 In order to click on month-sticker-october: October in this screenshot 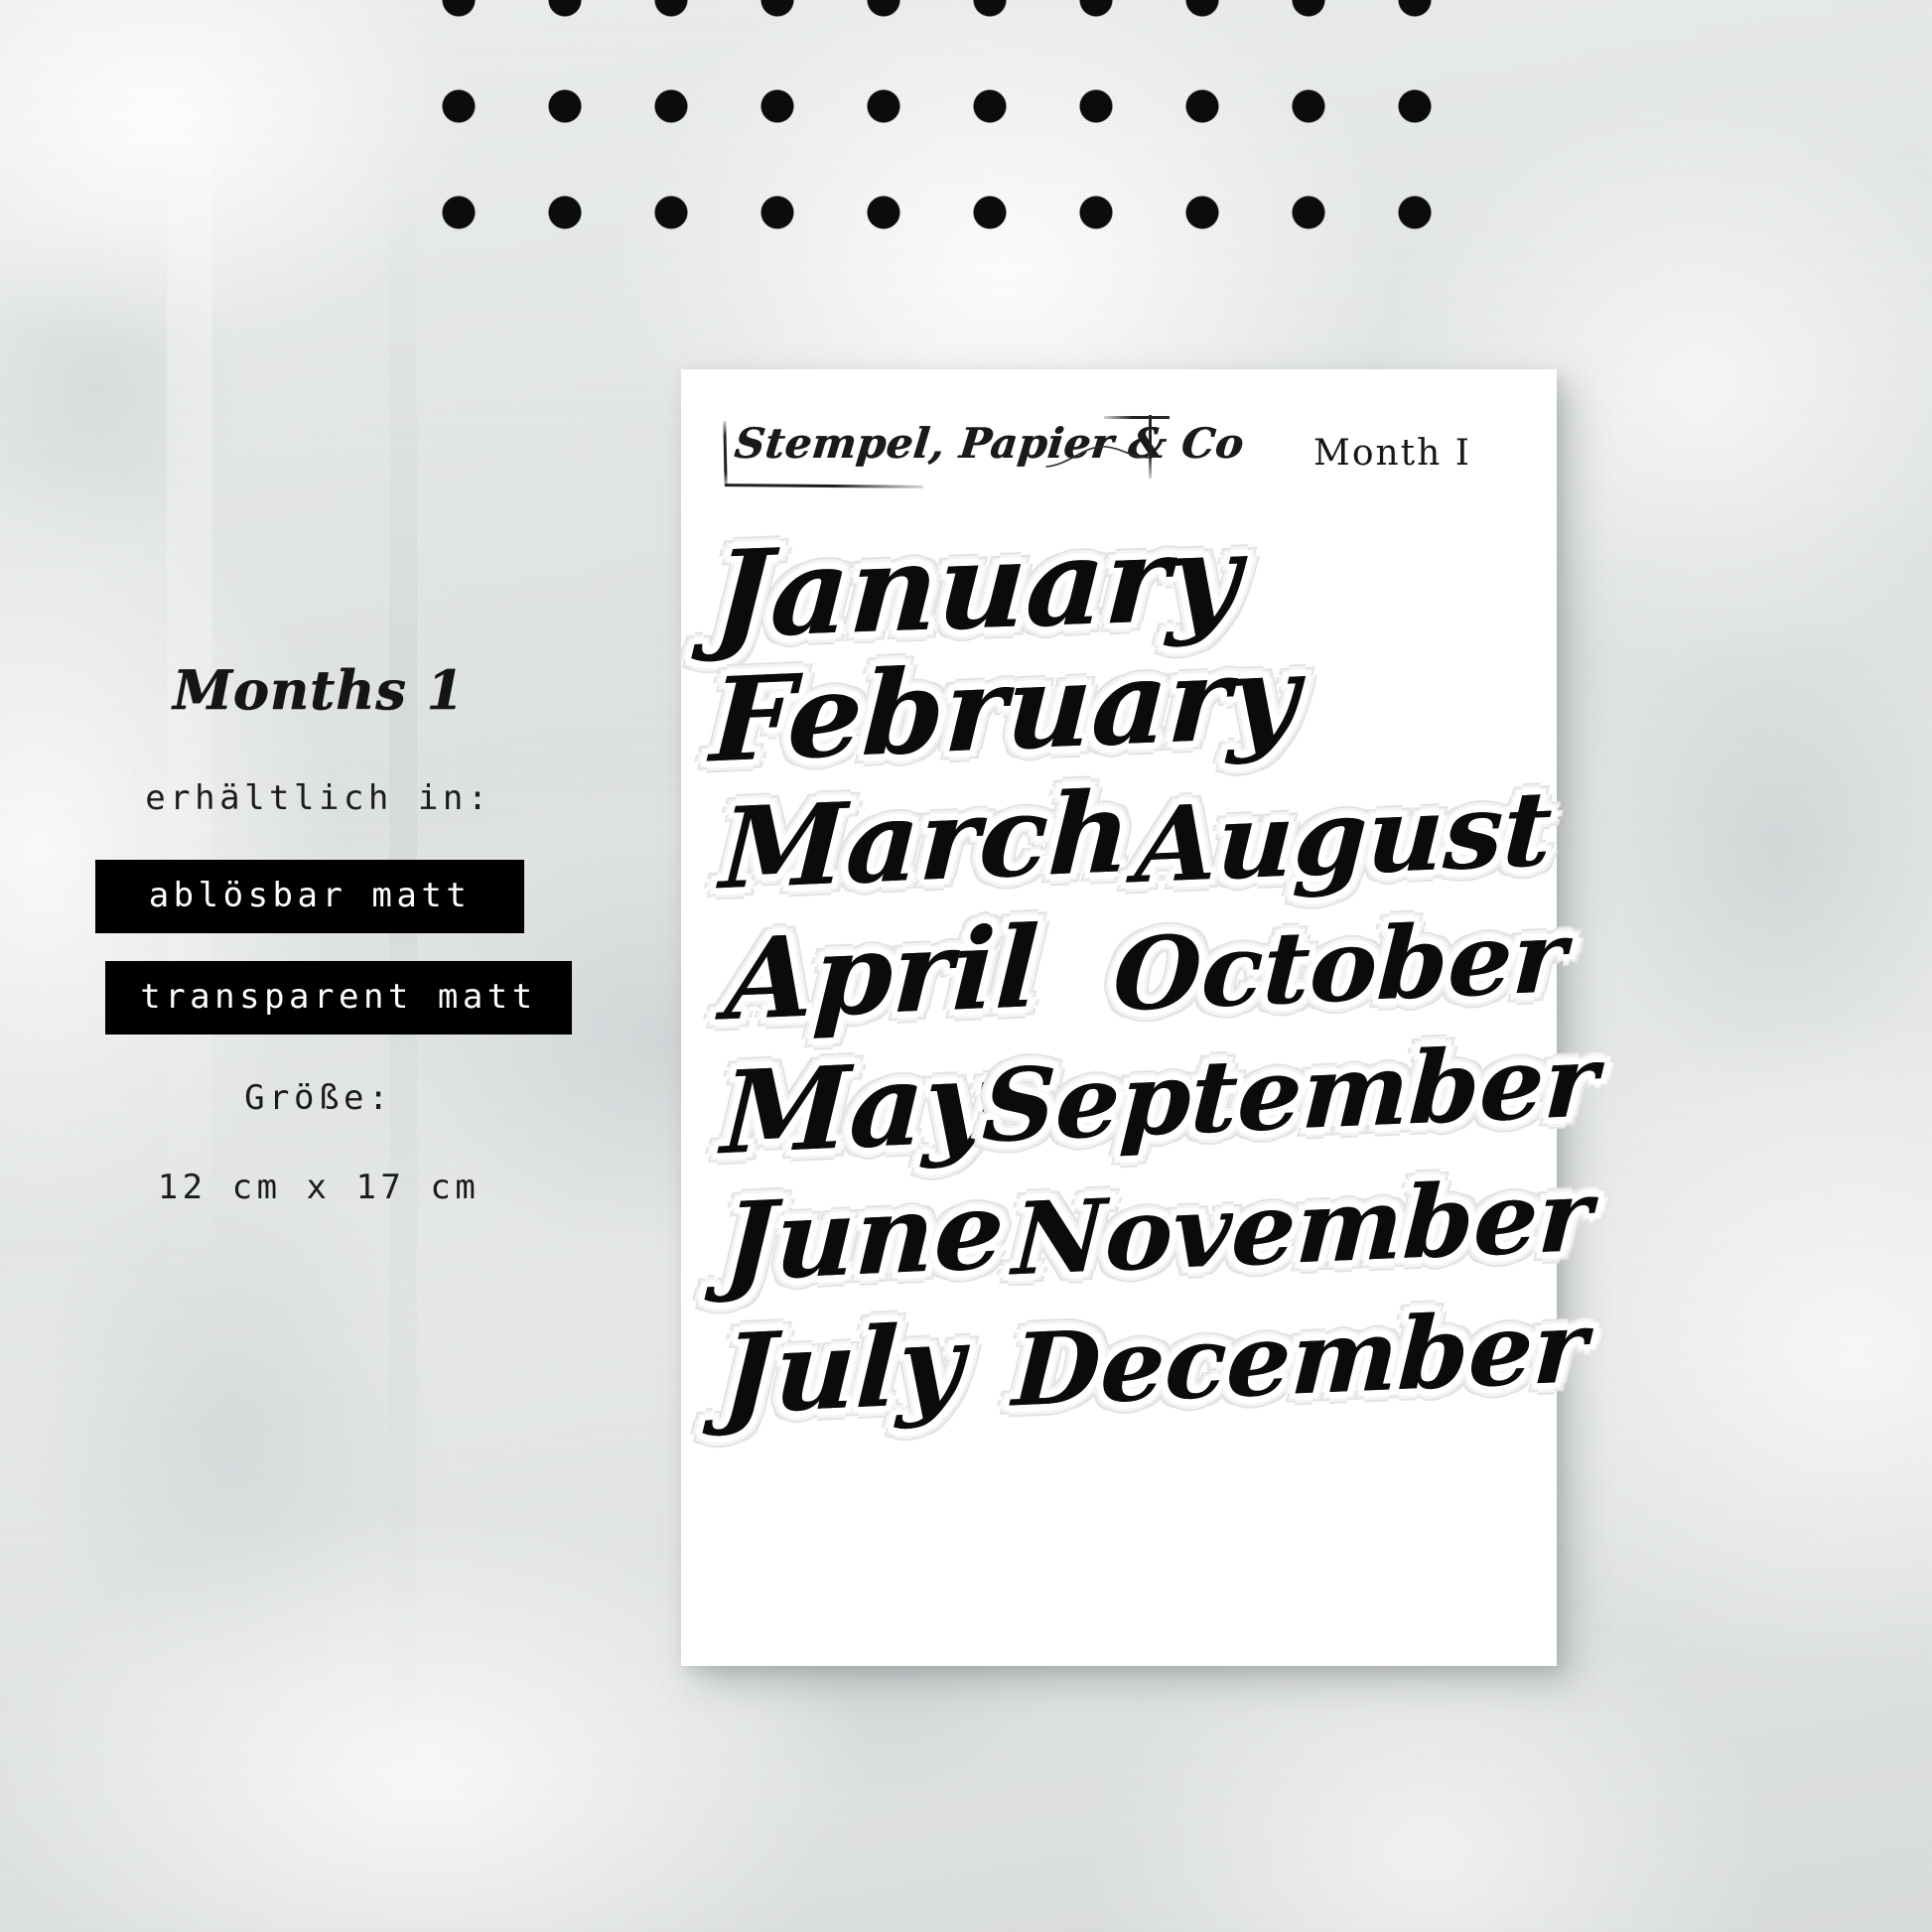, I will do `click(1340, 966)`.